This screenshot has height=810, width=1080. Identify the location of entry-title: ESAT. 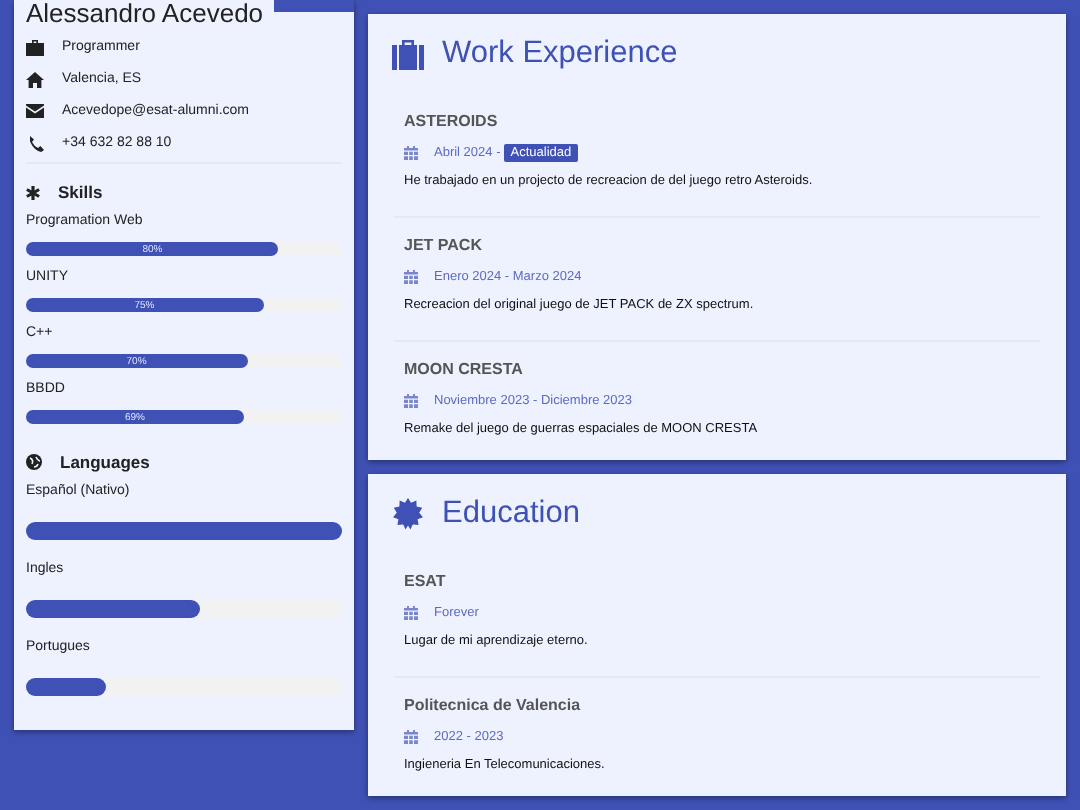
(426, 582).